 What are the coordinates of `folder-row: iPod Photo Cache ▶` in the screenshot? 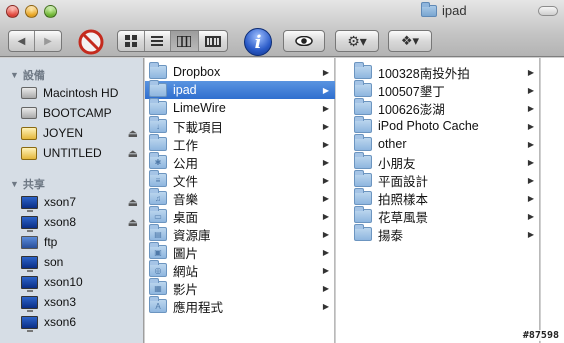 It's located at (438, 125).